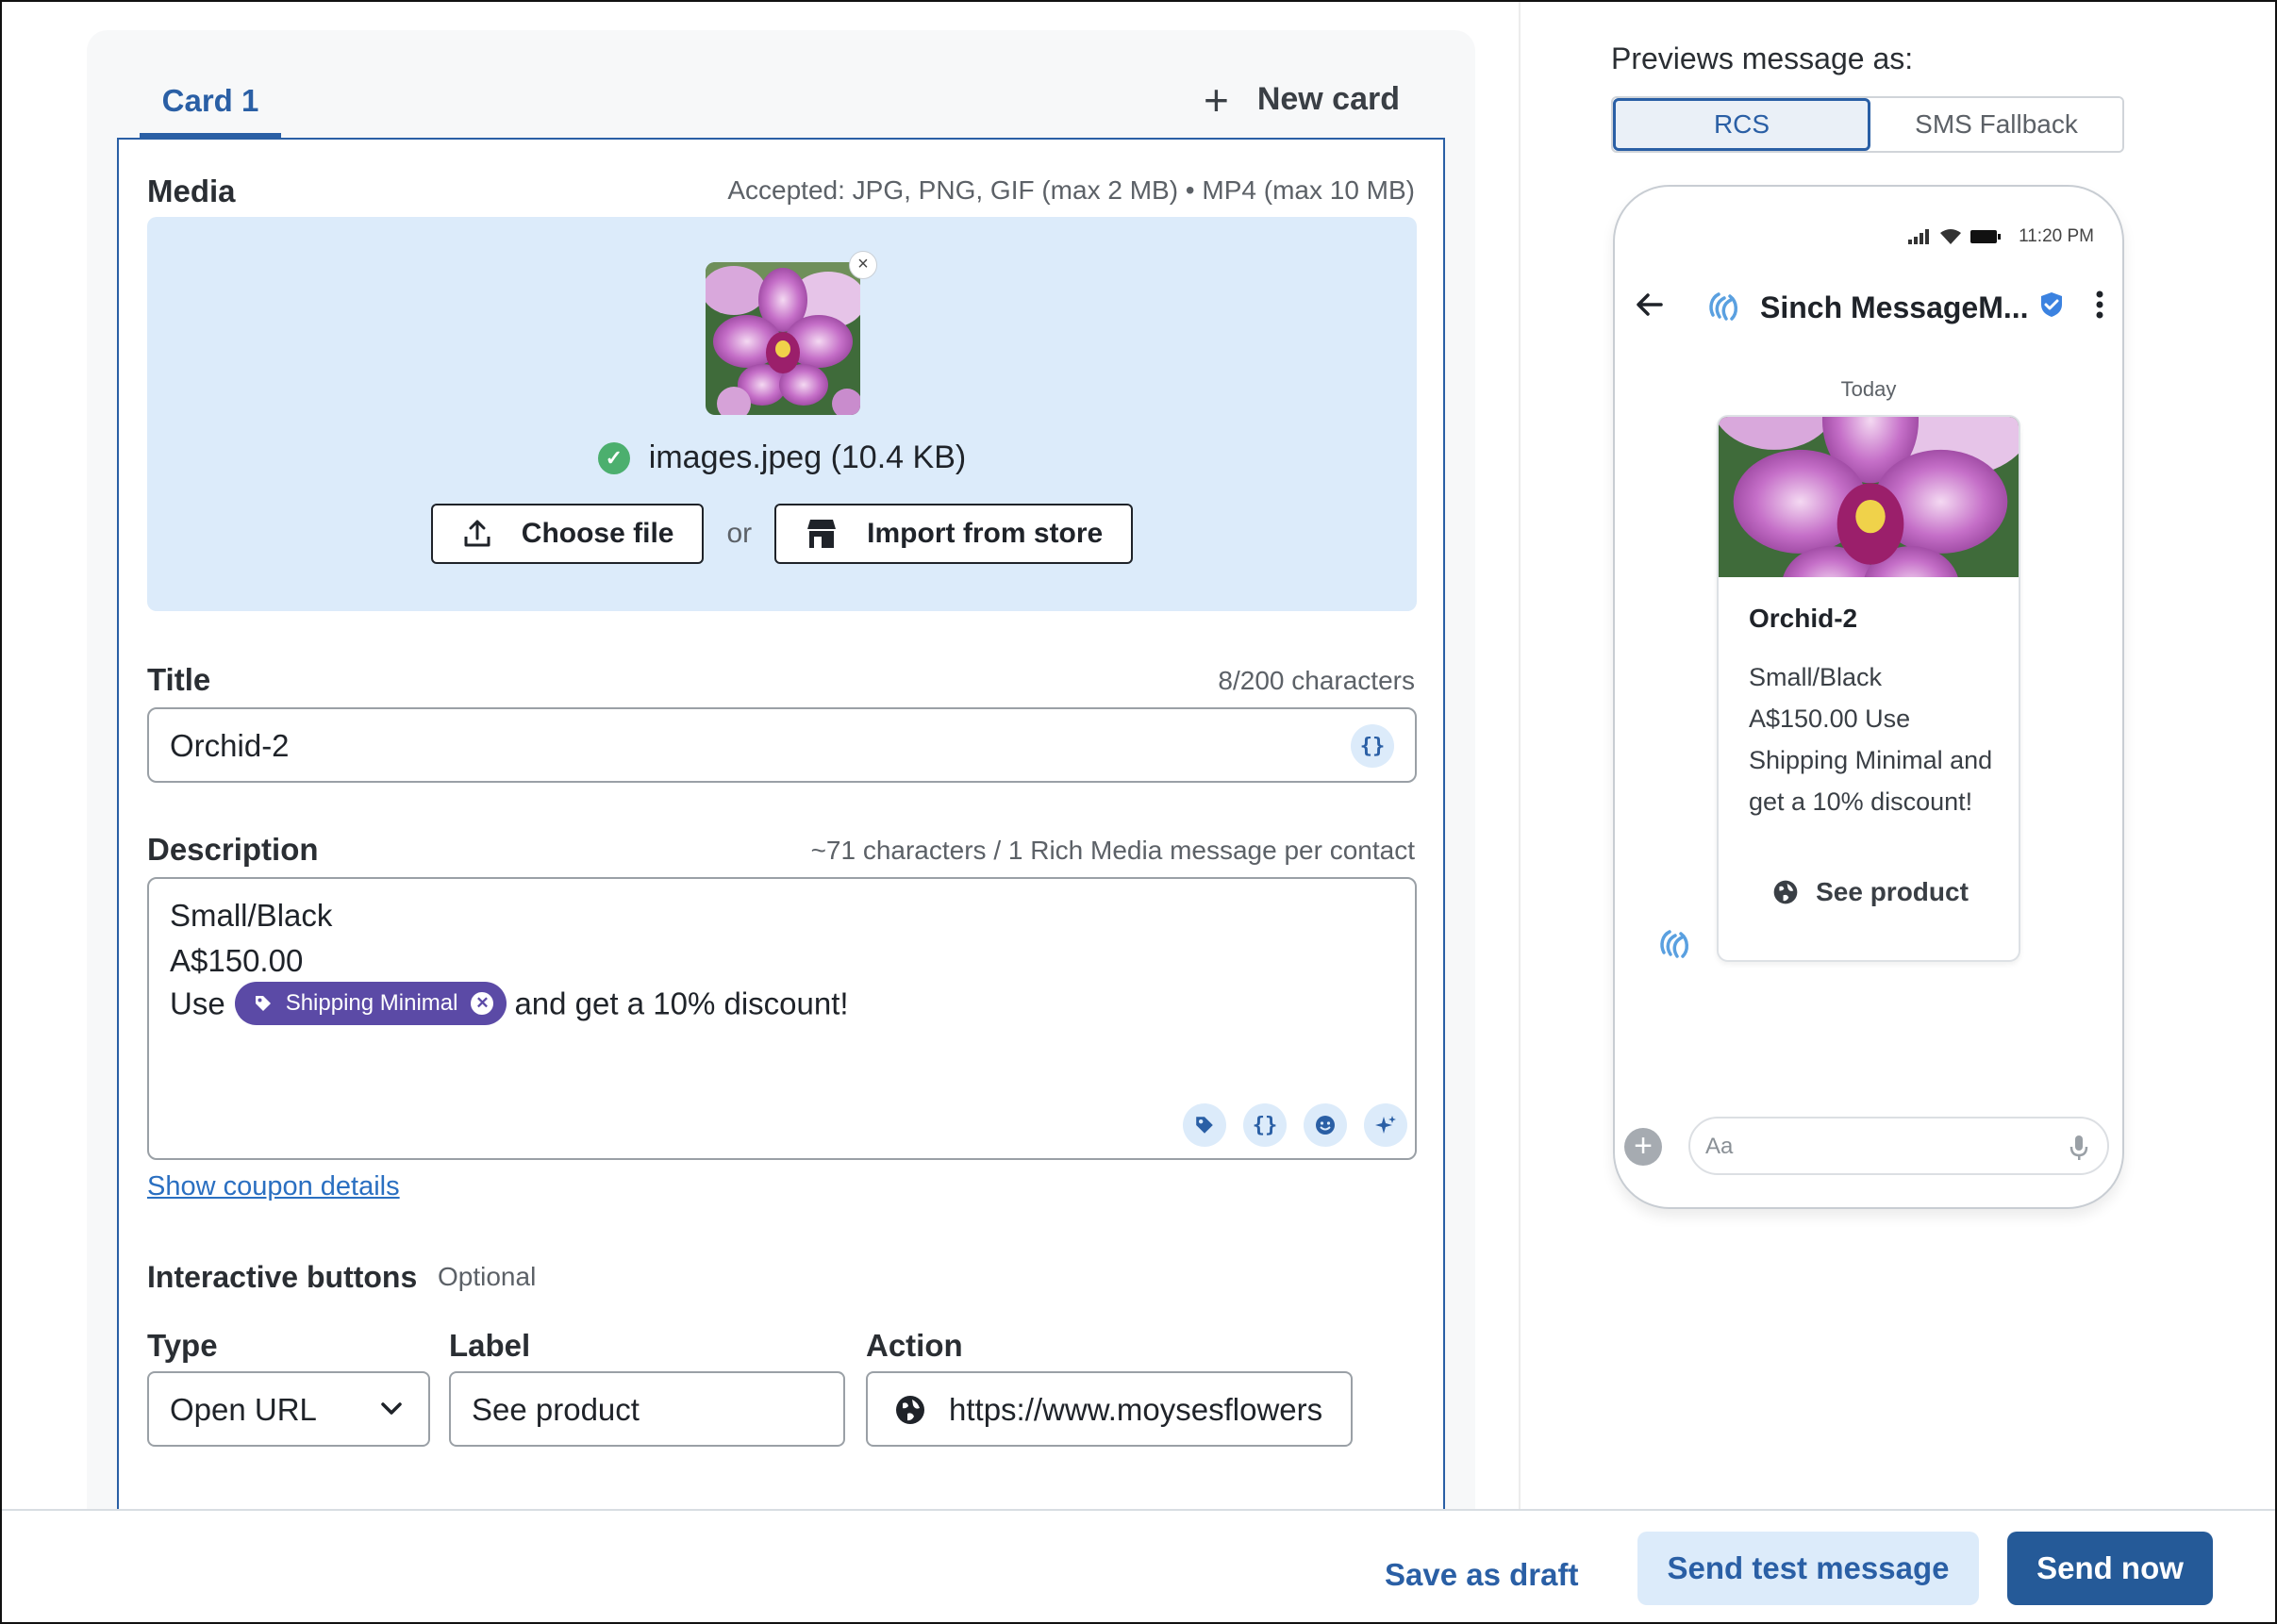  I want to click on description-line-1: Small/Black, so click(251, 915).